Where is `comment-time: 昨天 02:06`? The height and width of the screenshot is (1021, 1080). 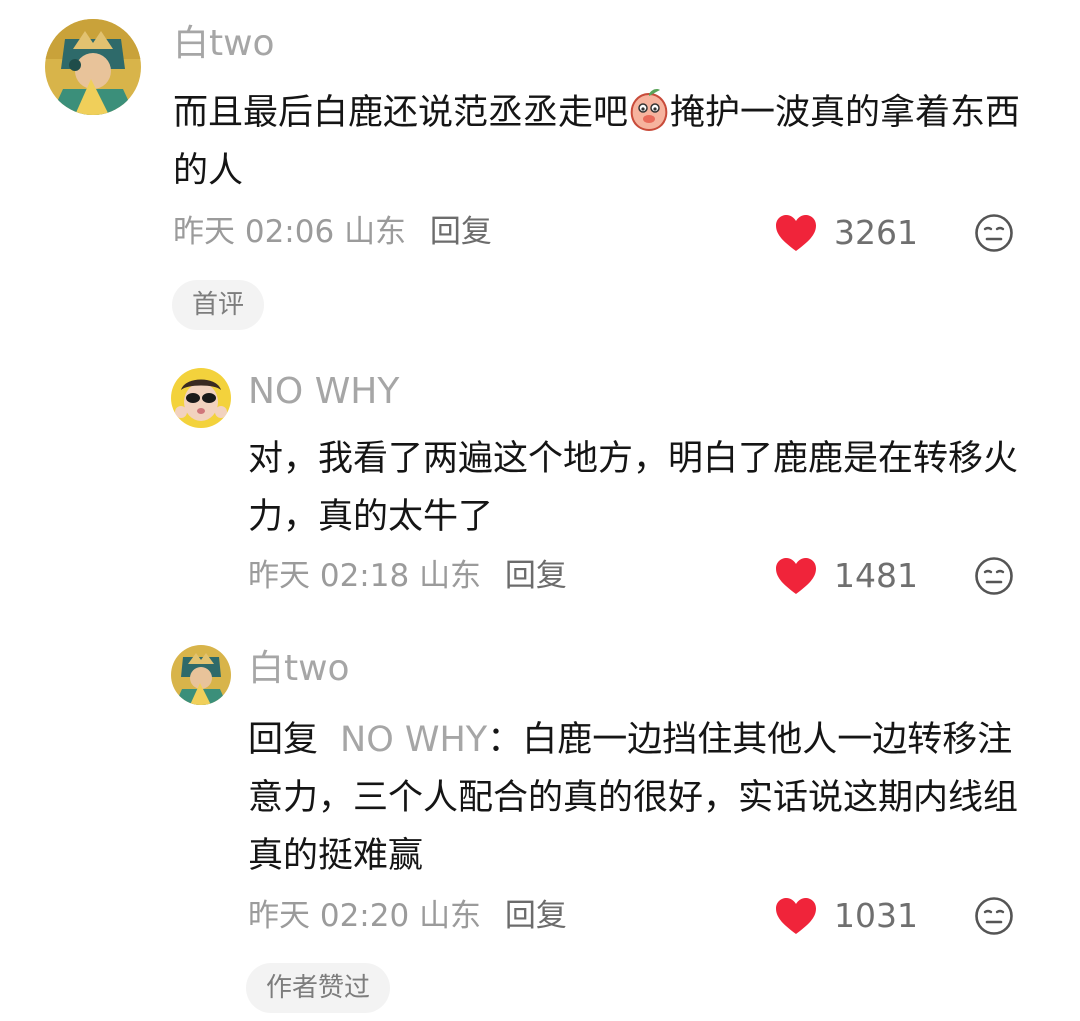 comment-time: 昨天 02:06 is located at coordinates (254, 232).